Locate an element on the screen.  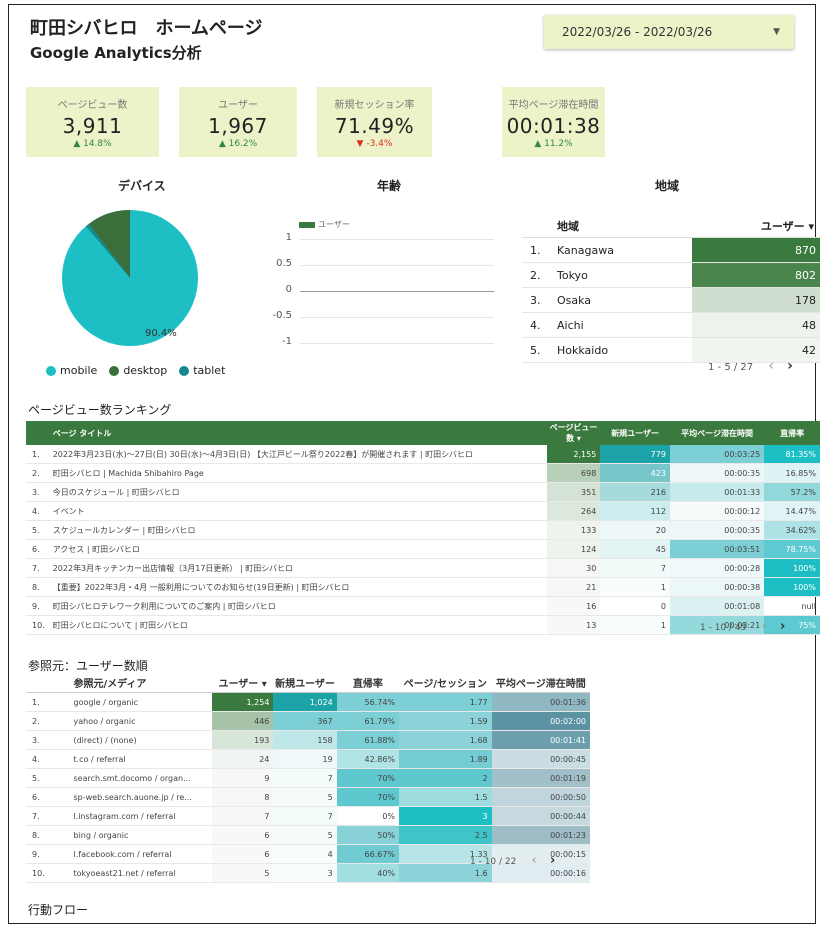
table-row: 8. bing / organic 6 5 50% 2.5 00:01:23 is located at coordinates (308, 835).